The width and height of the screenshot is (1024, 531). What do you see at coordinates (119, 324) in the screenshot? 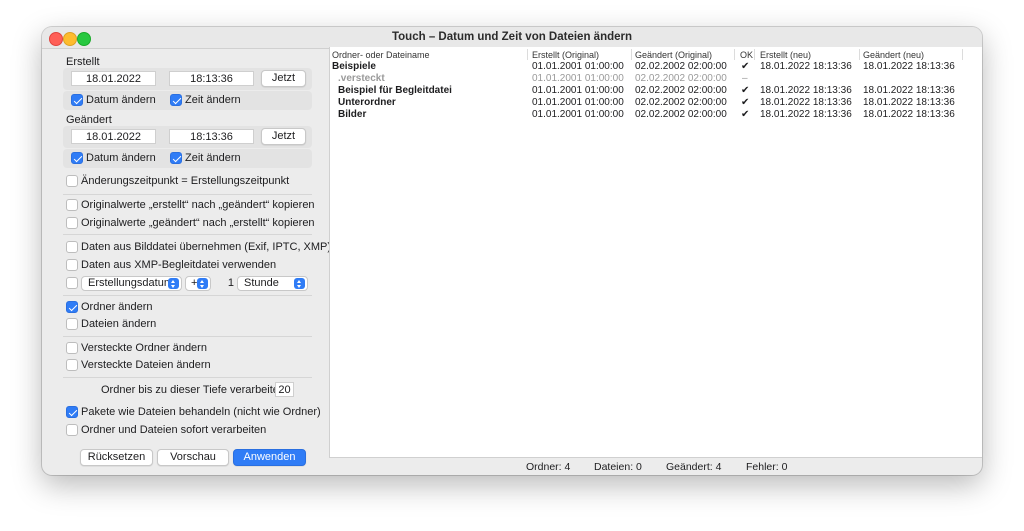
I see `change-files-label: Dateien ändern` at bounding box center [119, 324].